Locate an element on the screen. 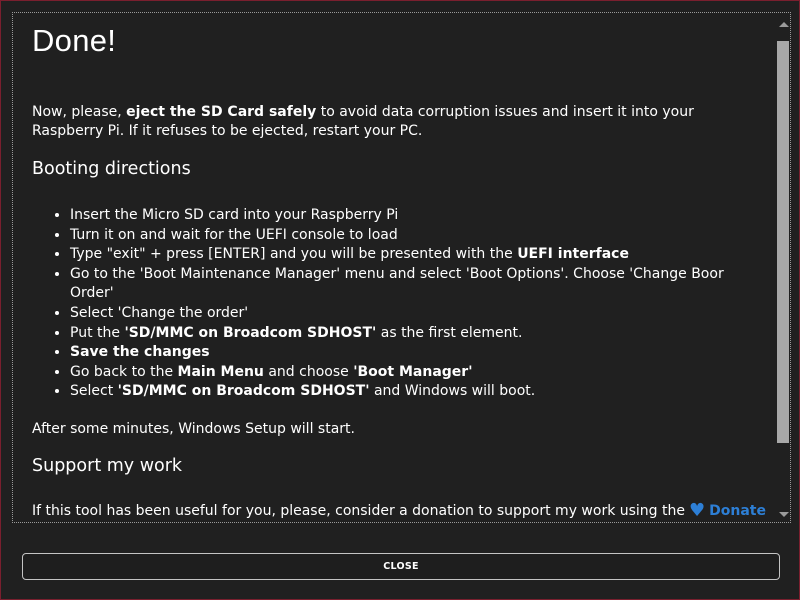  step-bold: UEFI interface is located at coordinates (573, 254).